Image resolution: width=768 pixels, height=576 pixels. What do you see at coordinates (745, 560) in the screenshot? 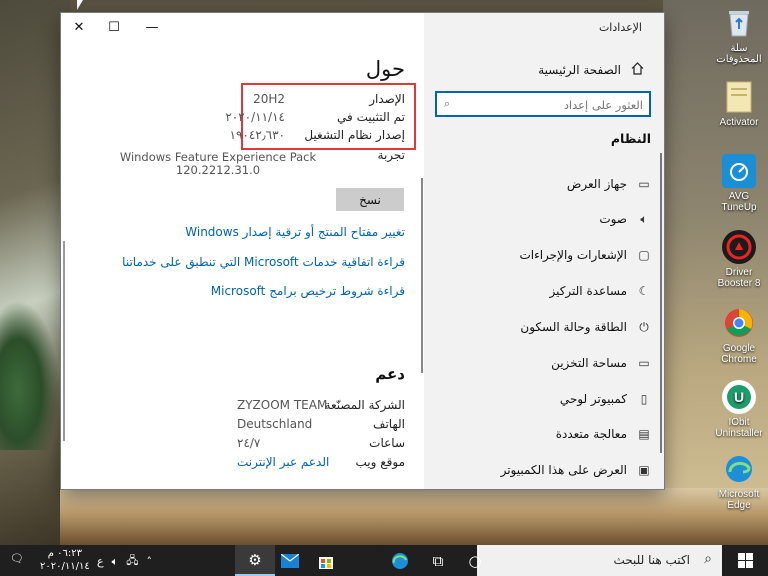
I see `start-button` at bounding box center [745, 560].